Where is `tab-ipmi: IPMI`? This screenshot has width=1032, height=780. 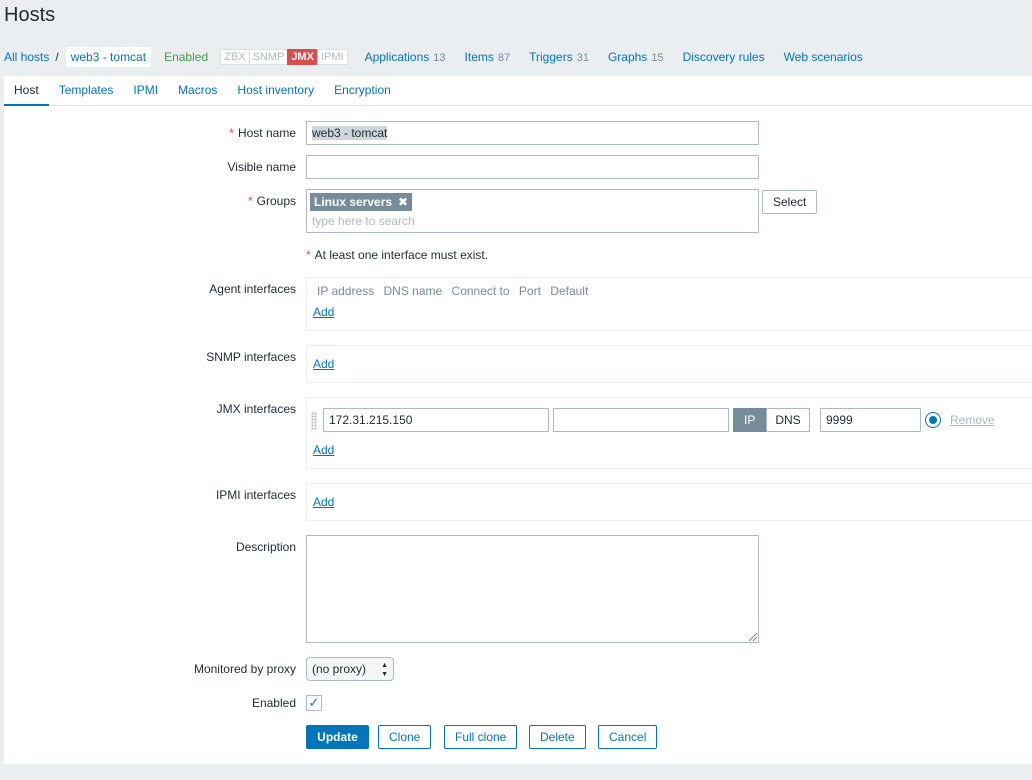 tab-ipmi: IPMI is located at coordinates (145, 91).